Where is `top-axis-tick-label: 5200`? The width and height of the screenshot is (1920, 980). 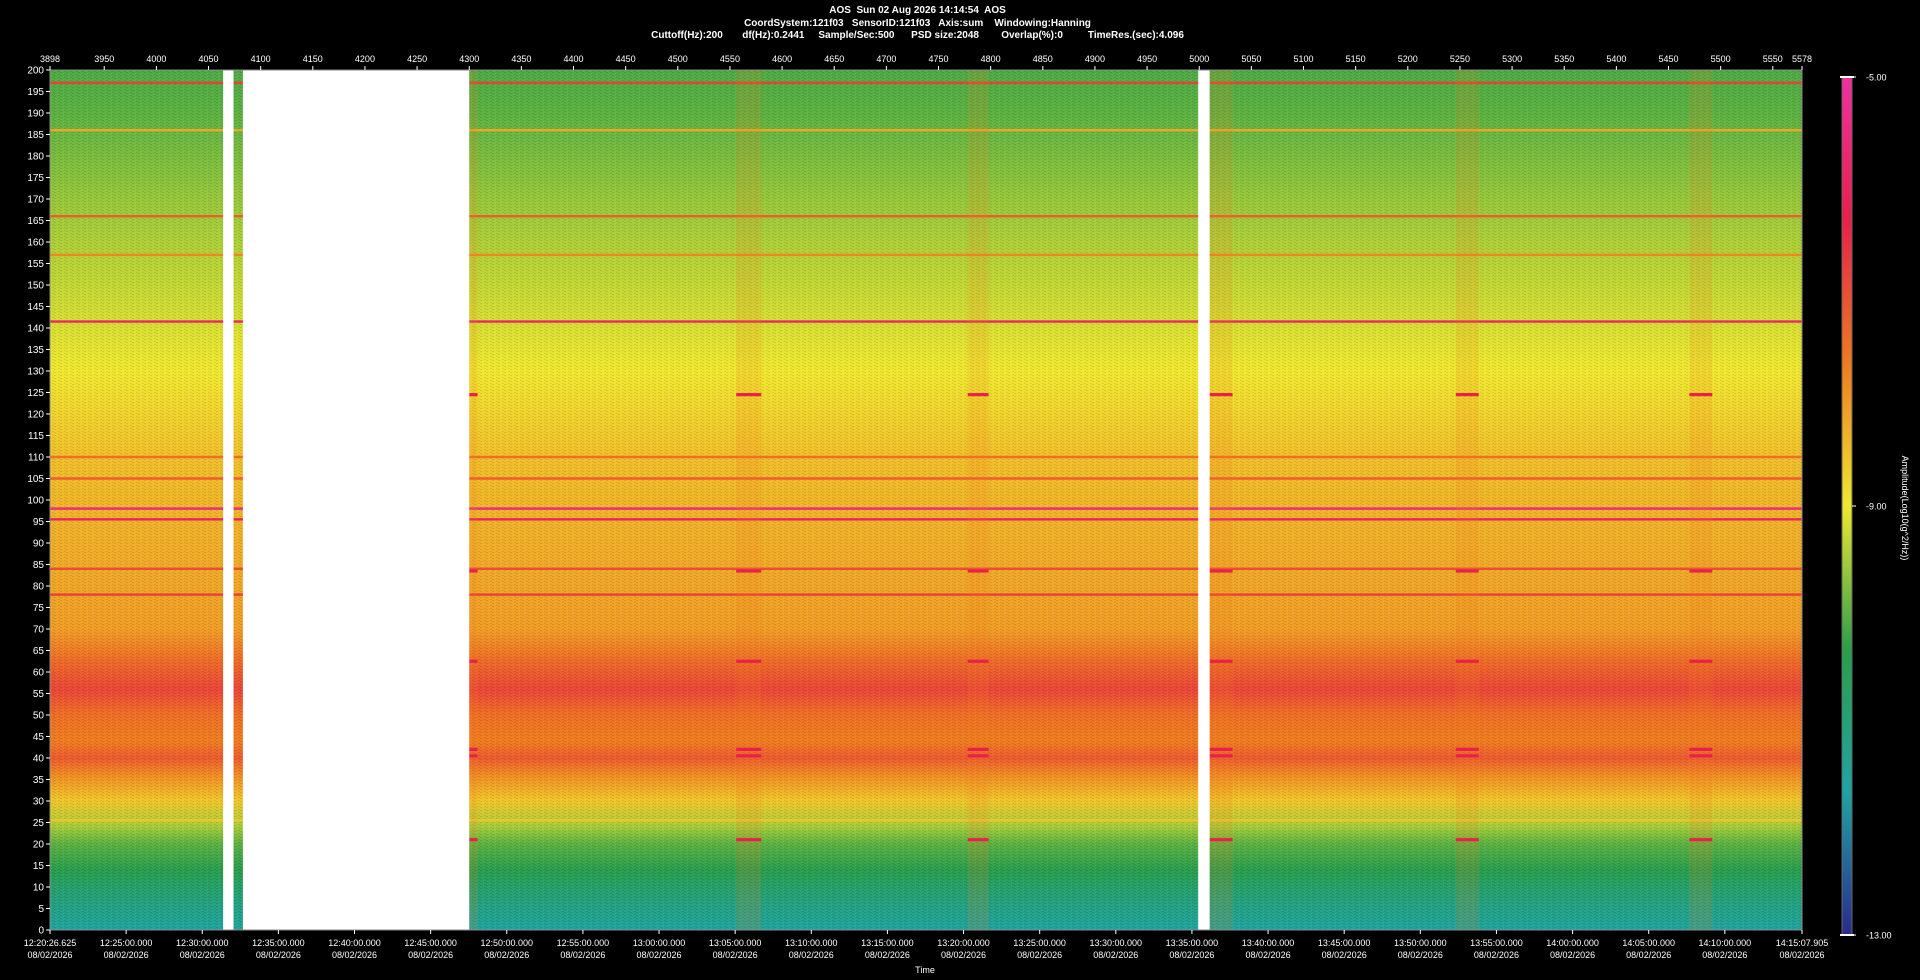 top-axis-tick-label: 5200 is located at coordinates (1408, 59).